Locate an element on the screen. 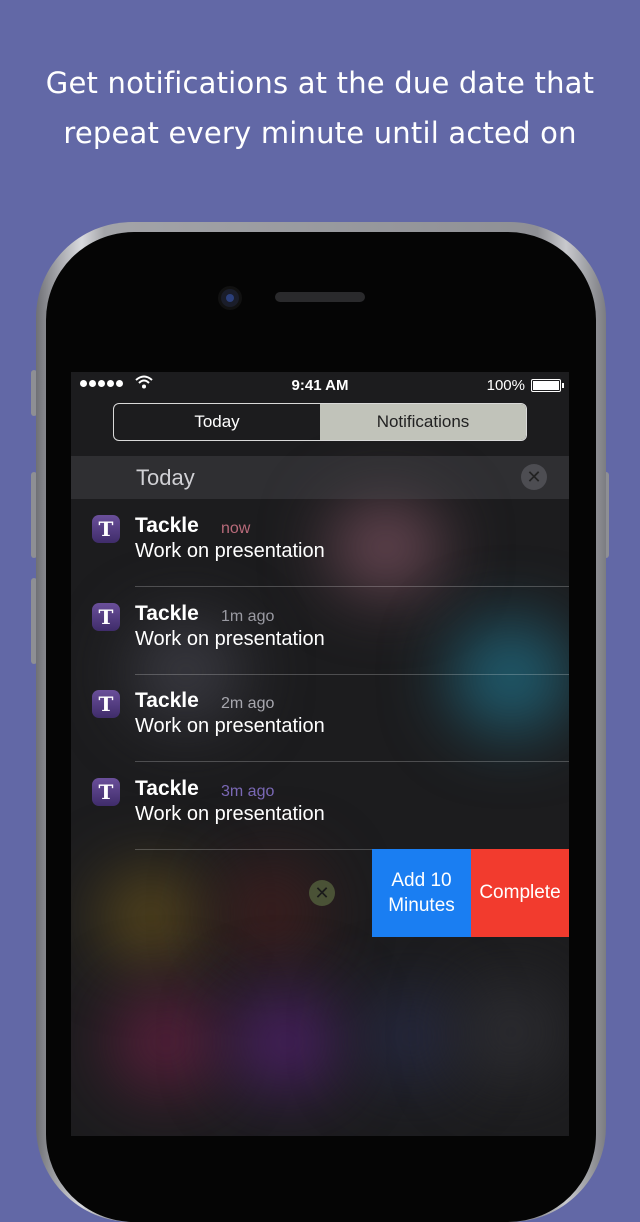  battery-percentage: 100% is located at coordinates (505, 385).